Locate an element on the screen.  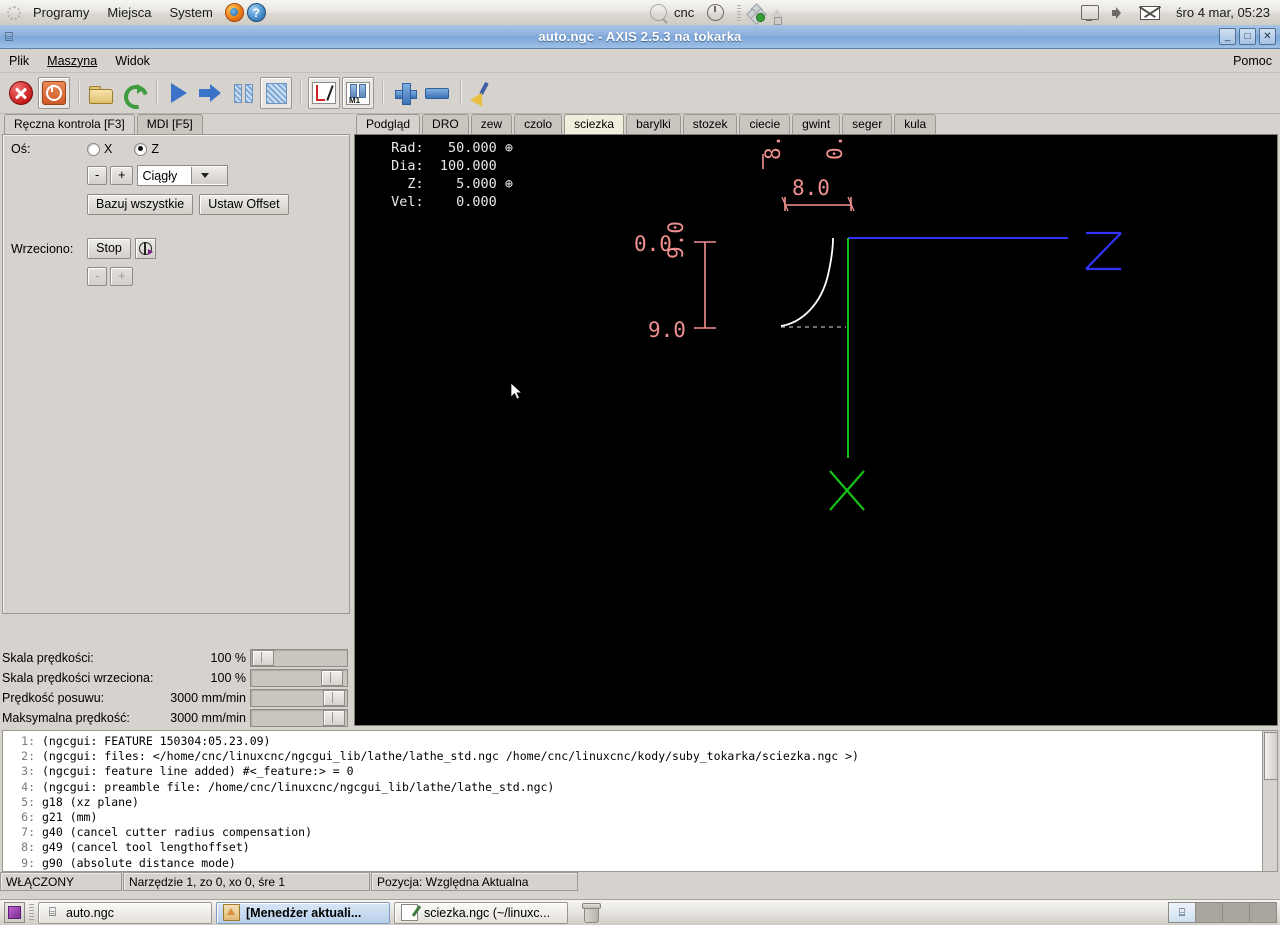
gcode-line: 8: g49 (cancel tool lengthoffset) is located at coordinates (641, 847).